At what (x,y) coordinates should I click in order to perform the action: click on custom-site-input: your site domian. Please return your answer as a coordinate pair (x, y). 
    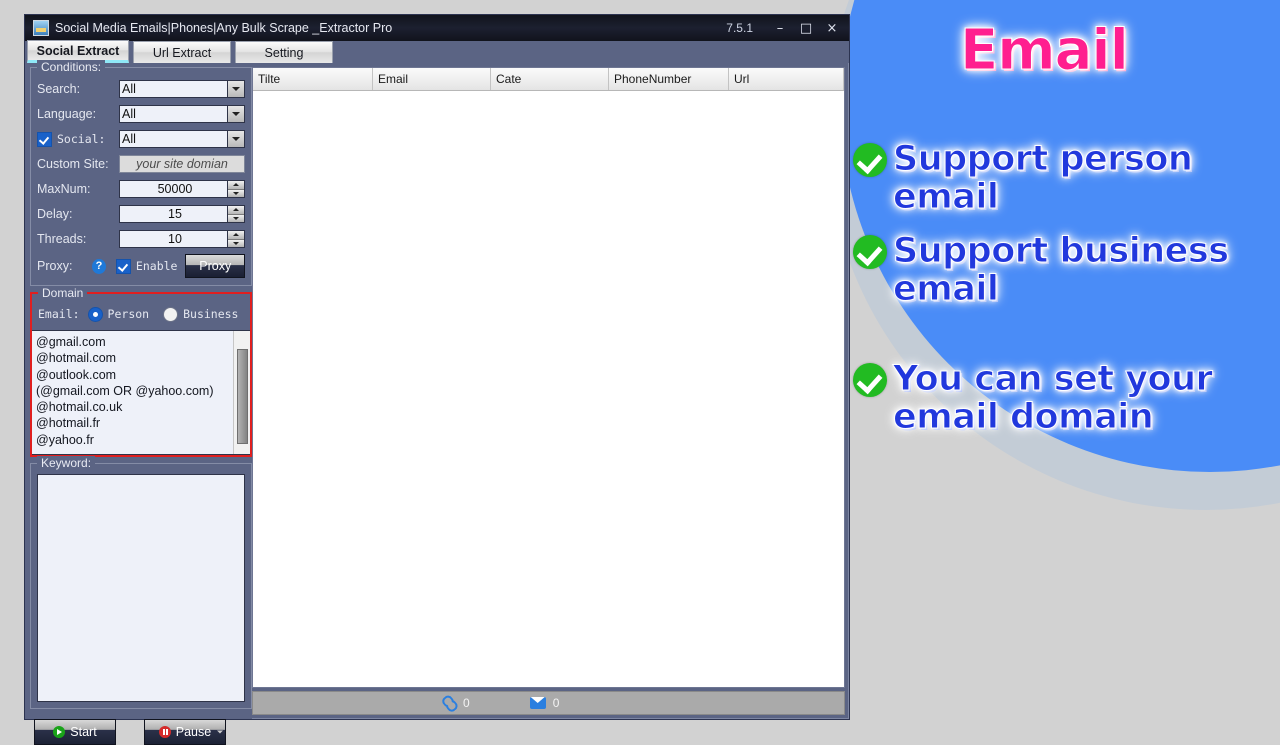
    Looking at the image, I should click on (182, 164).